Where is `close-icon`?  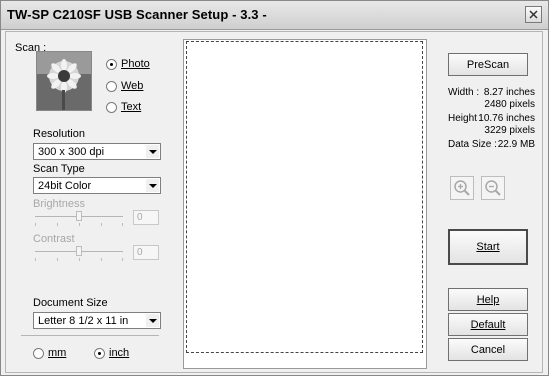 close-icon is located at coordinates (533, 14).